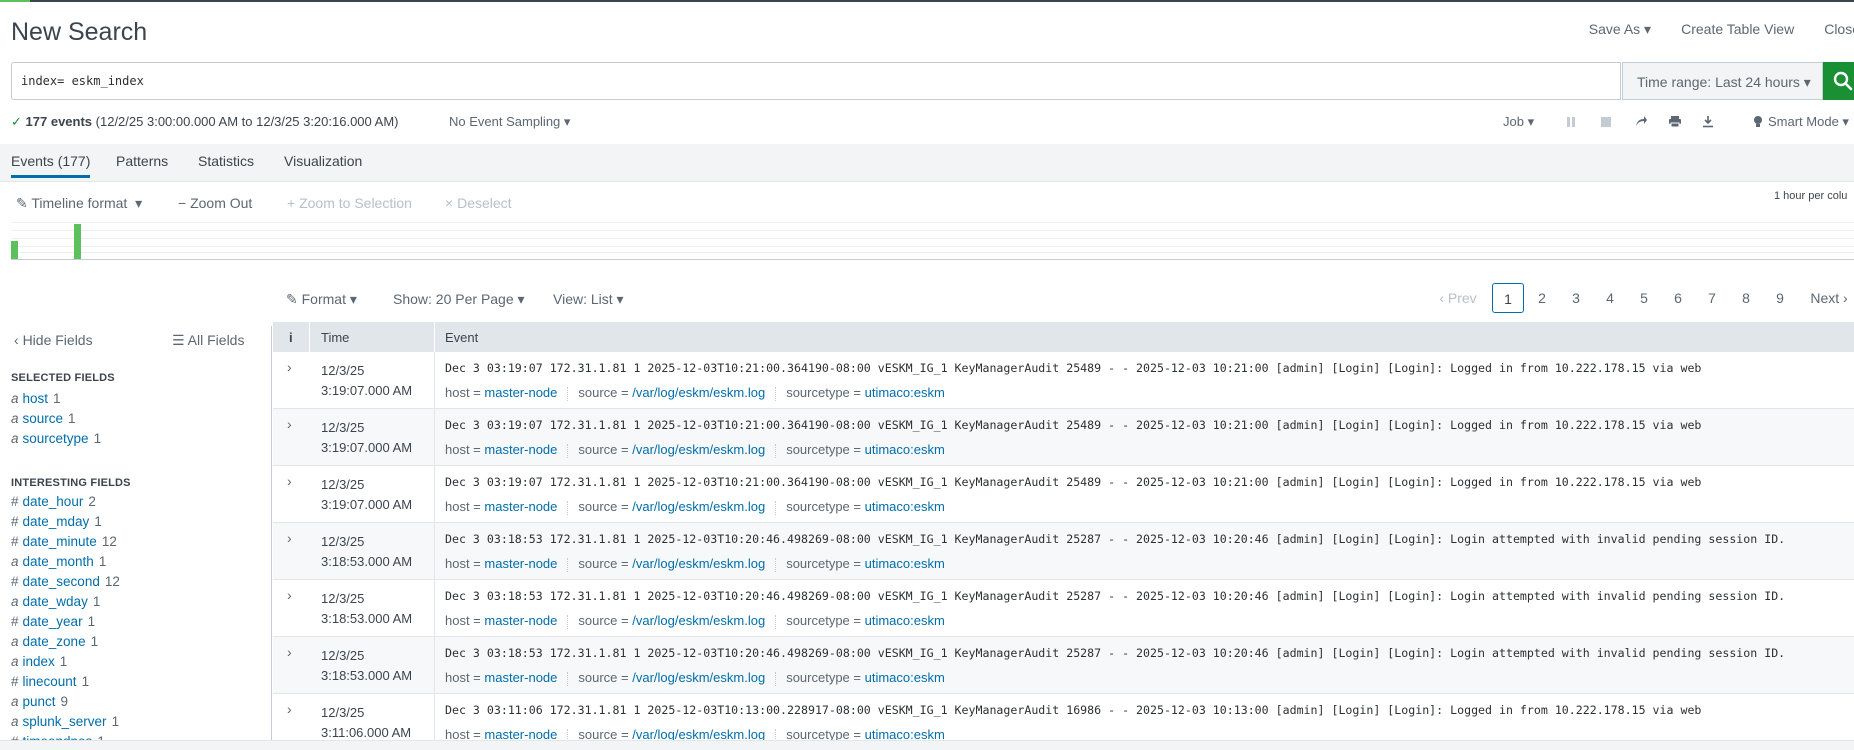 This screenshot has width=1854, height=750. Describe the element at coordinates (816, 81) in the screenshot. I see `search-input: index= eskm_index` at that location.